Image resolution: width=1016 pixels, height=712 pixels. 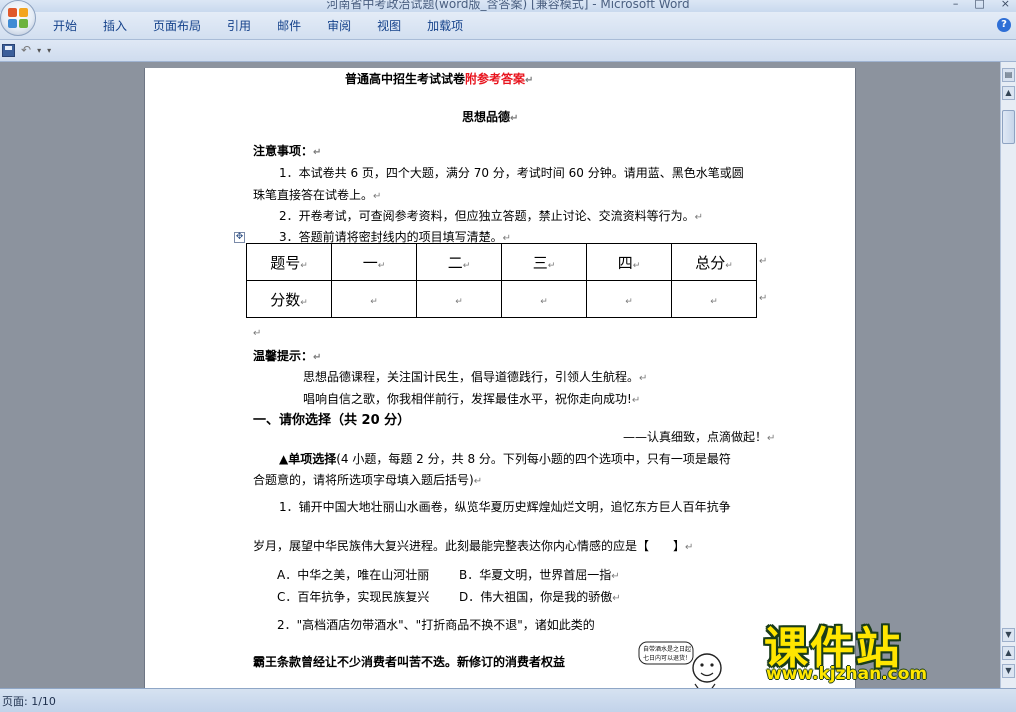 What do you see at coordinates (289, 262) in the screenshot?
I see `table-cell: 题号↵` at bounding box center [289, 262].